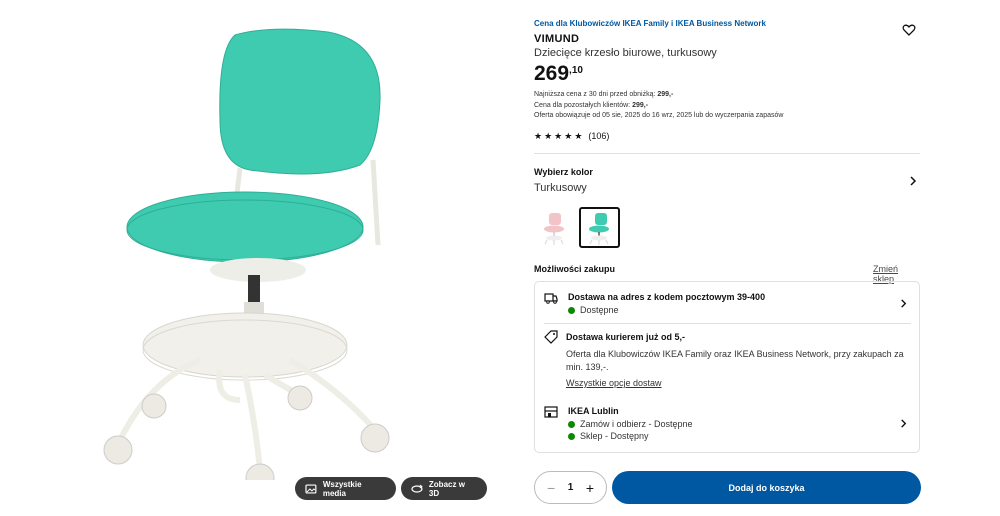  Describe the element at coordinates (625, 53) in the screenshot. I see `product-description: Dziecięce krzesło biurowe, turkusowy` at that location.